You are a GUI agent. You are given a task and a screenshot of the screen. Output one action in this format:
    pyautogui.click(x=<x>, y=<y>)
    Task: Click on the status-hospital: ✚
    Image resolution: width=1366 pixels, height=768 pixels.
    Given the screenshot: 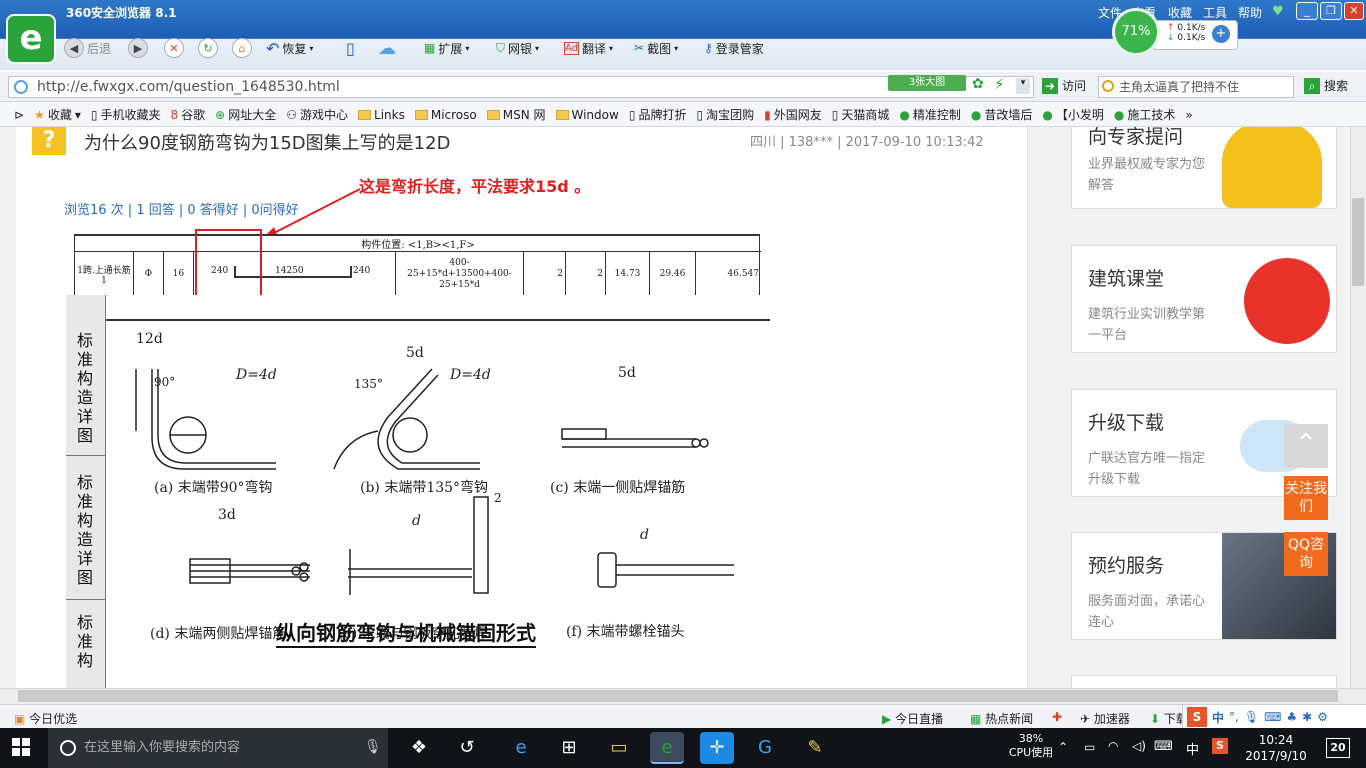 What is the action you would take?
    pyautogui.click(x=1057, y=717)
    